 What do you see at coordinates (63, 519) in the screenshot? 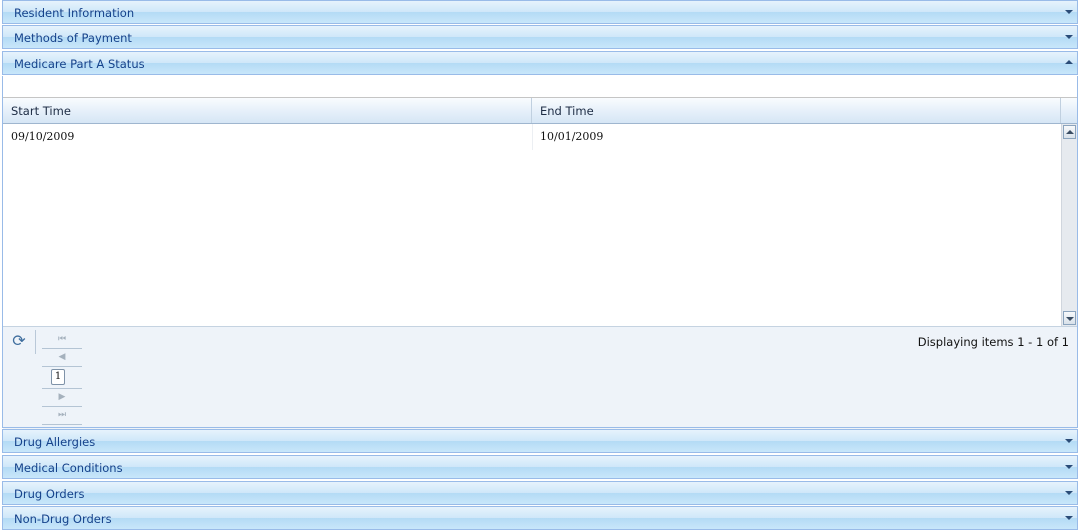
I see `panel-title: Non-Drug Orders` at bounding box center [63, 519].